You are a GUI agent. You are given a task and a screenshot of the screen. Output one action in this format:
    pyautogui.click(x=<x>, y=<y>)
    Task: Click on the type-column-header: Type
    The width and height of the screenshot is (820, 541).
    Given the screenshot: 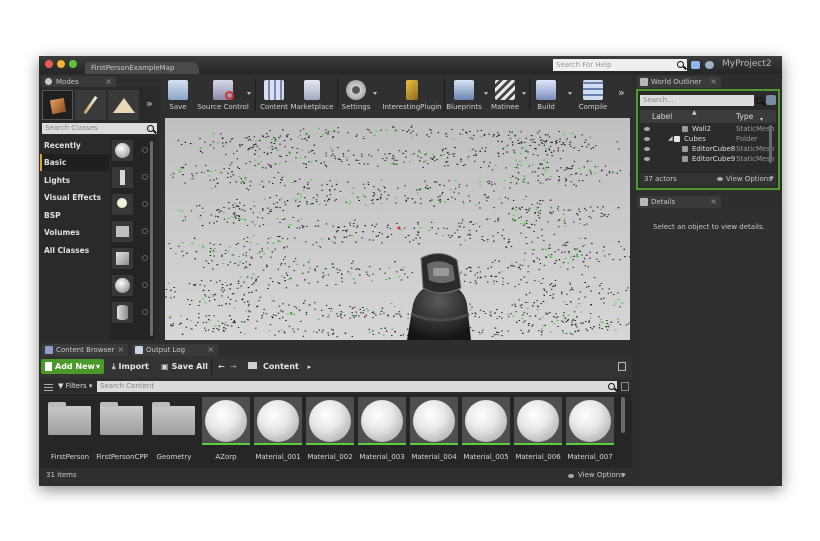 What is the action you would take?
    pyautogui.click(x=744, y=116)
    